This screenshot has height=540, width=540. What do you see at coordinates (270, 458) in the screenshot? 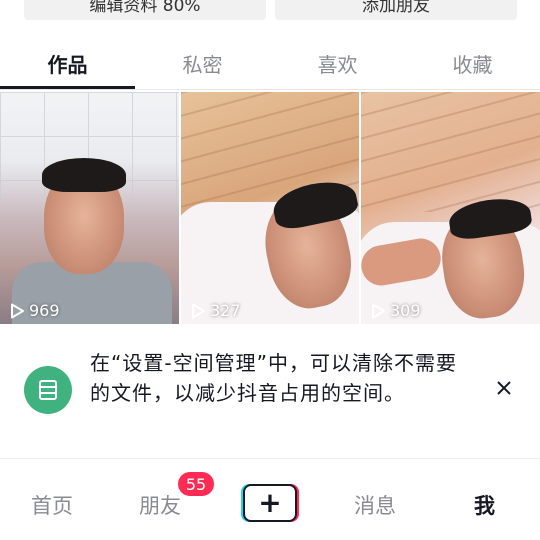
I see `bottom-nav-divider` at bounding box center [270, 458].